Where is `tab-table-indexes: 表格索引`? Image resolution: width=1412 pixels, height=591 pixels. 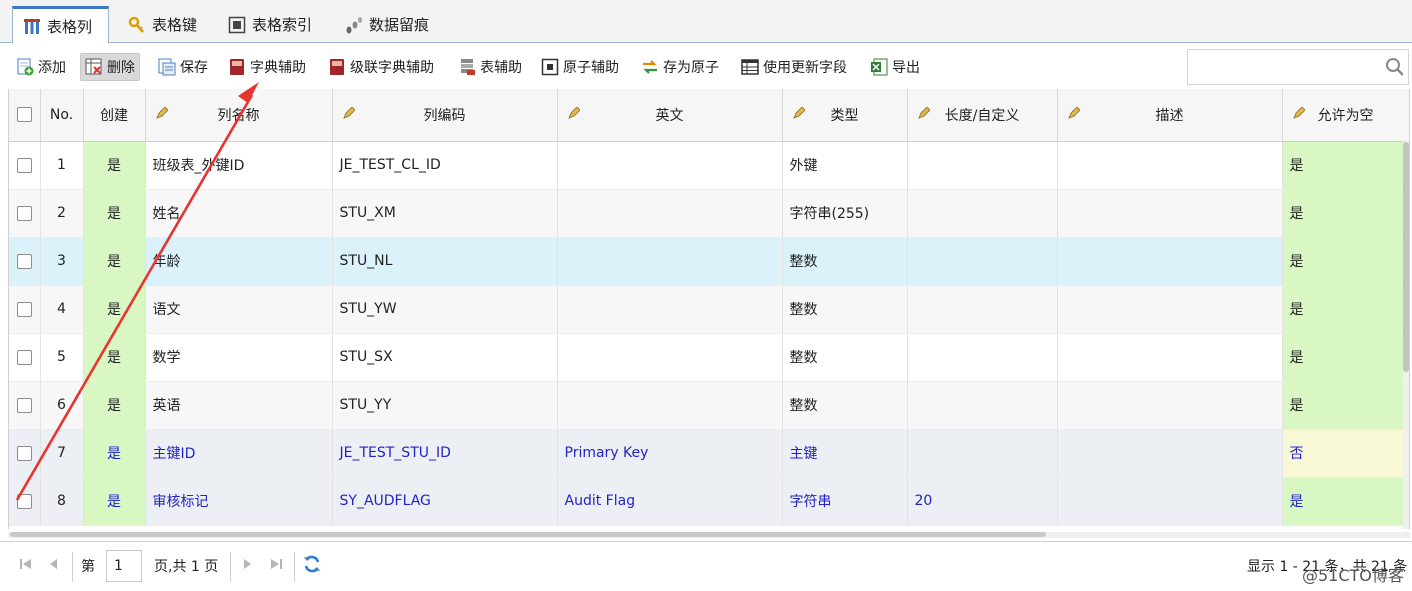
tab-table-indexes: 表格索引 is located at coordinates (270, 24).